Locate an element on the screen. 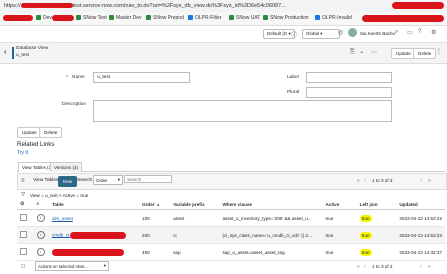 The image size is (447, 274). plural-label: Plural is located at coordinates (293, 92).